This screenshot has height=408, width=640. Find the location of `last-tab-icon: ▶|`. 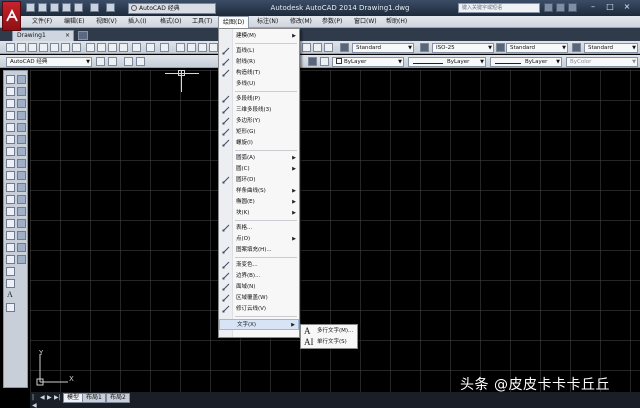

last-tab-icon: ▶| is located at coordinates (57, 398).